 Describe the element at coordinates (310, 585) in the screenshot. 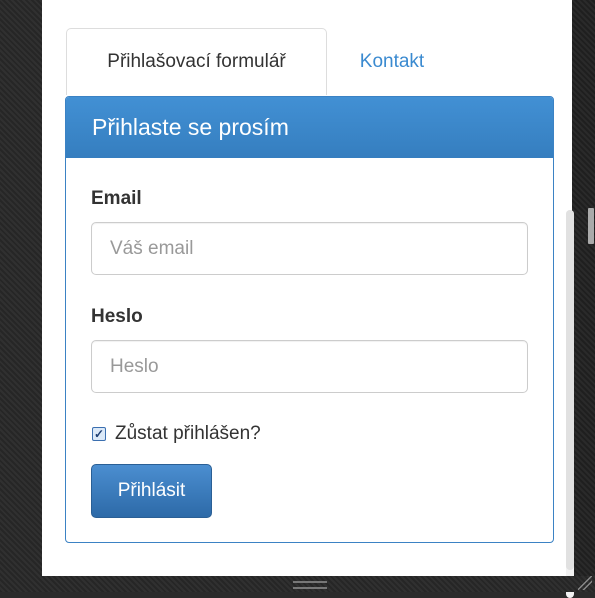

I see `resize-grip-icon` at that location.